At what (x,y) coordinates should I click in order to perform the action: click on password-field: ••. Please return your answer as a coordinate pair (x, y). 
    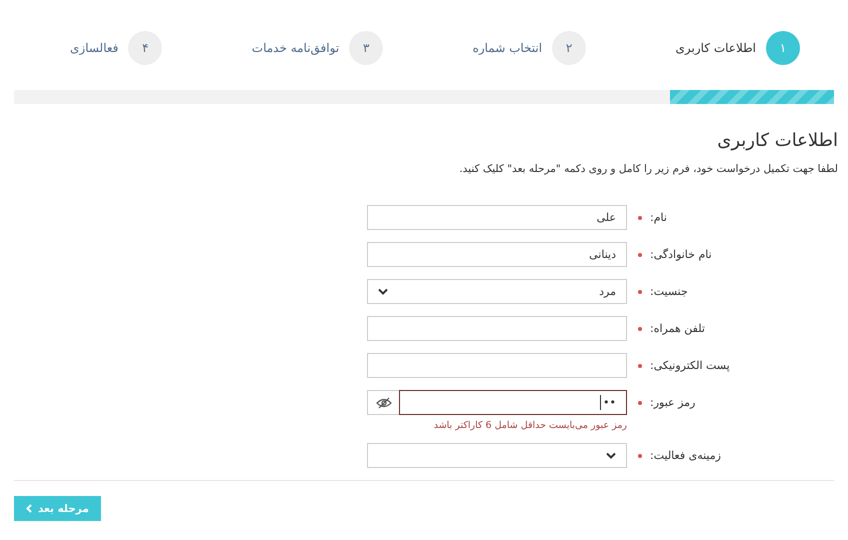
    Looking at the image, I should click on (513, 402).